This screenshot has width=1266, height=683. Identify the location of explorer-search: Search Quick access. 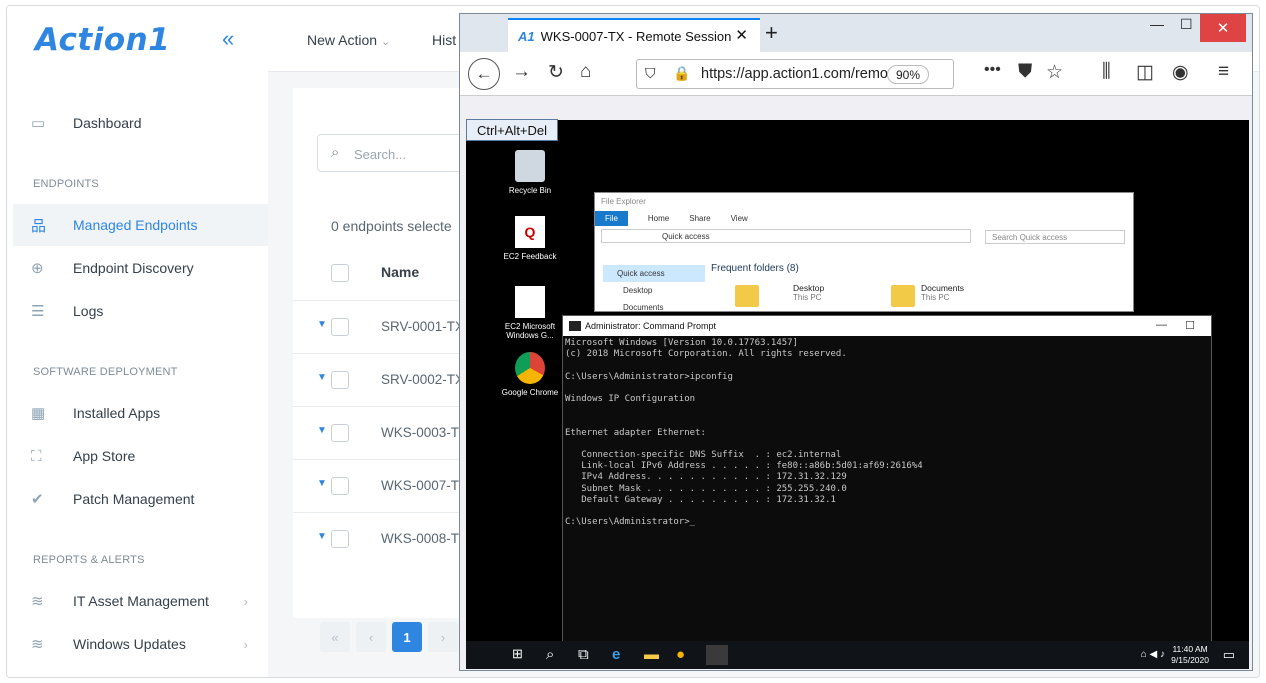
(1055, 237).